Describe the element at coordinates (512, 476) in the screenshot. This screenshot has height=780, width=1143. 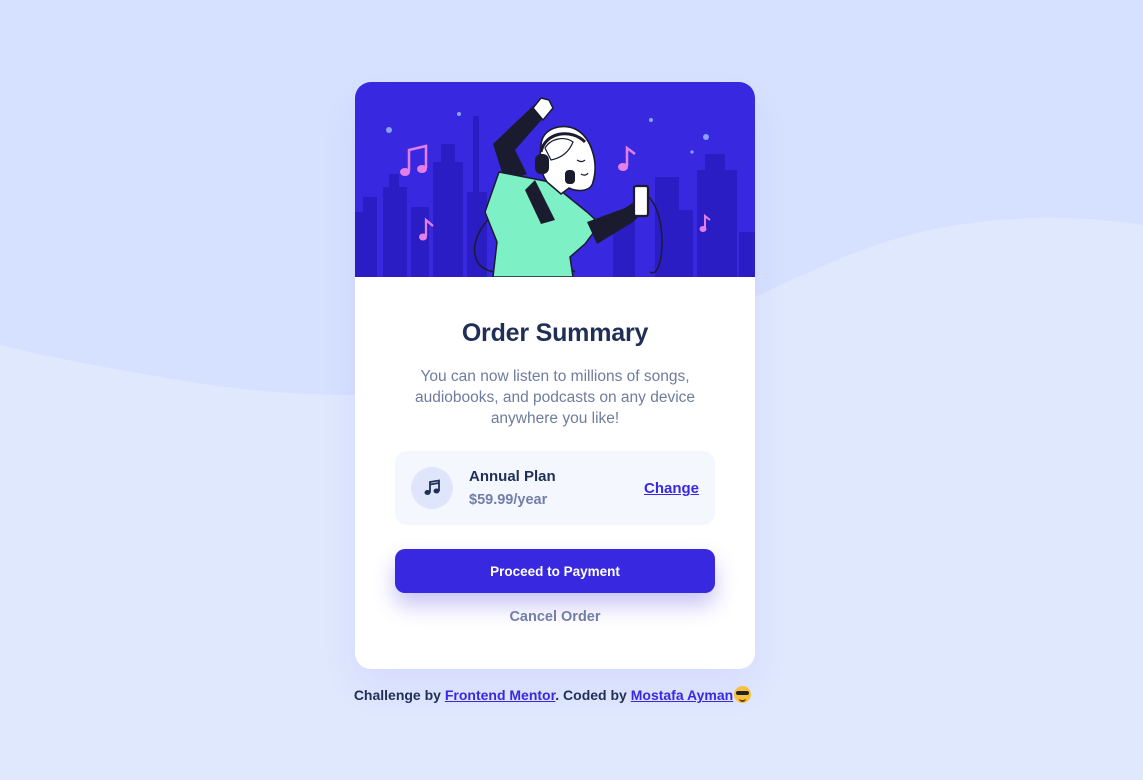
I see `plan-name: Annual Plan` at that location.